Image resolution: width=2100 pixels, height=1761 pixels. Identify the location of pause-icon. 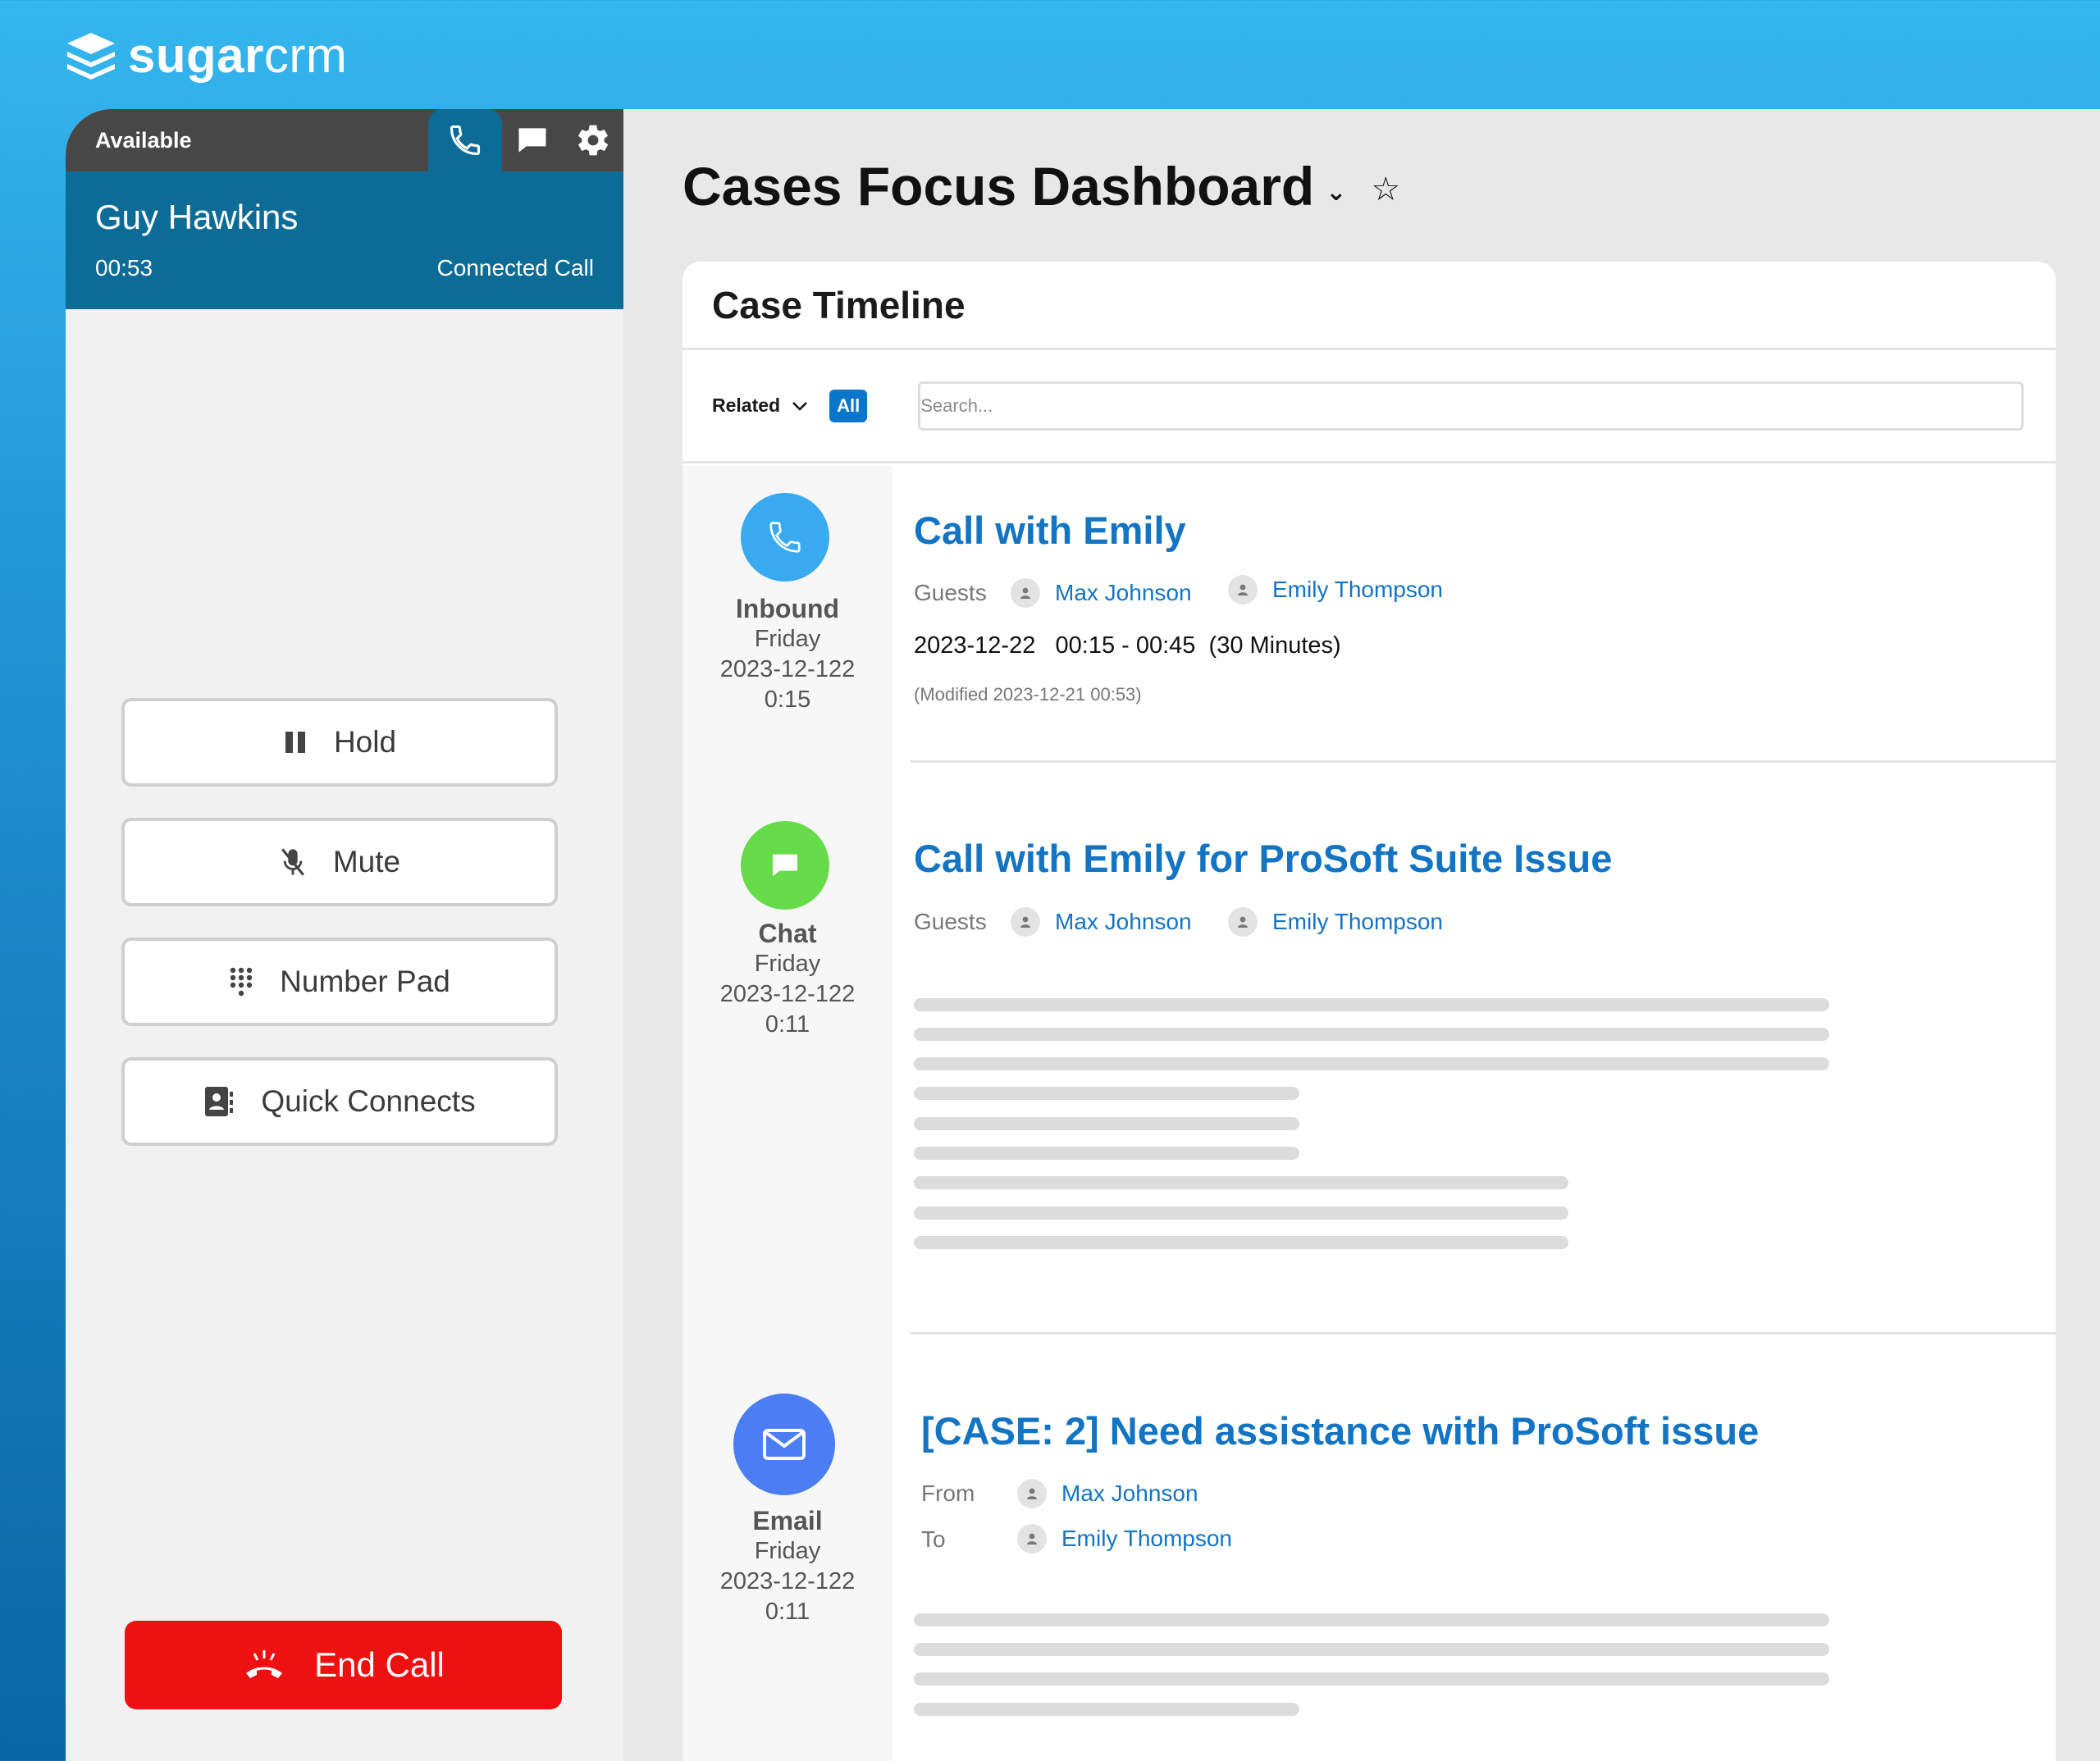
(295, 742).